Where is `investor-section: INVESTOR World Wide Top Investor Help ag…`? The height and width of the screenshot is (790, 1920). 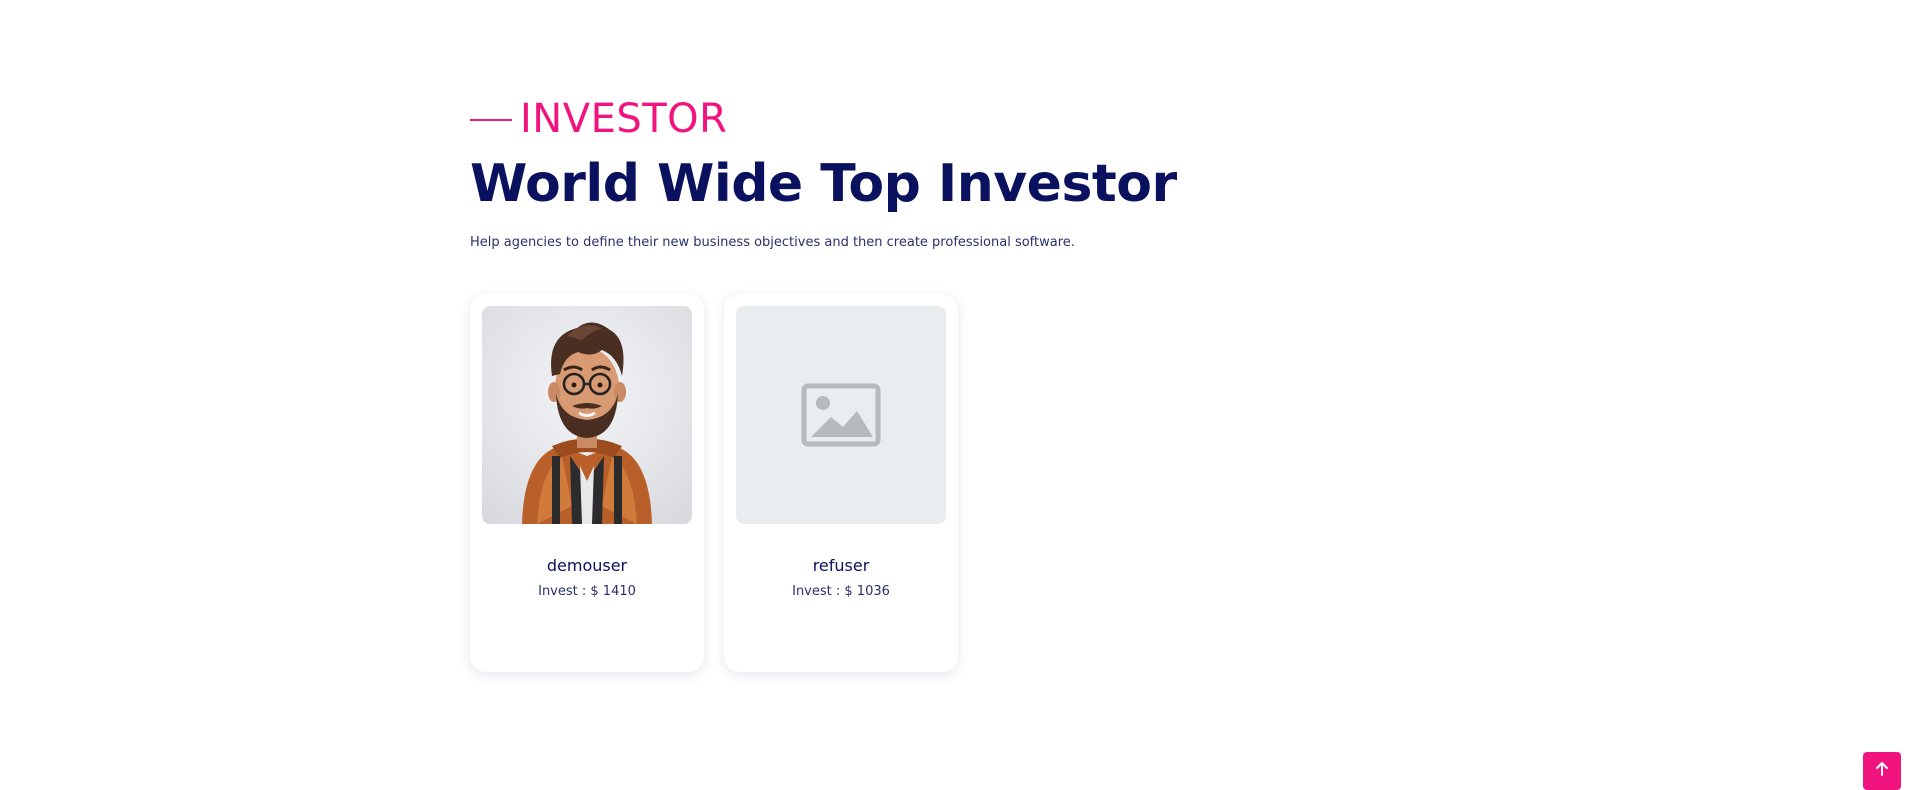 investor-section: INVESTOR World Wide Top Investor Help ag… is located at coordinates (970, 172).